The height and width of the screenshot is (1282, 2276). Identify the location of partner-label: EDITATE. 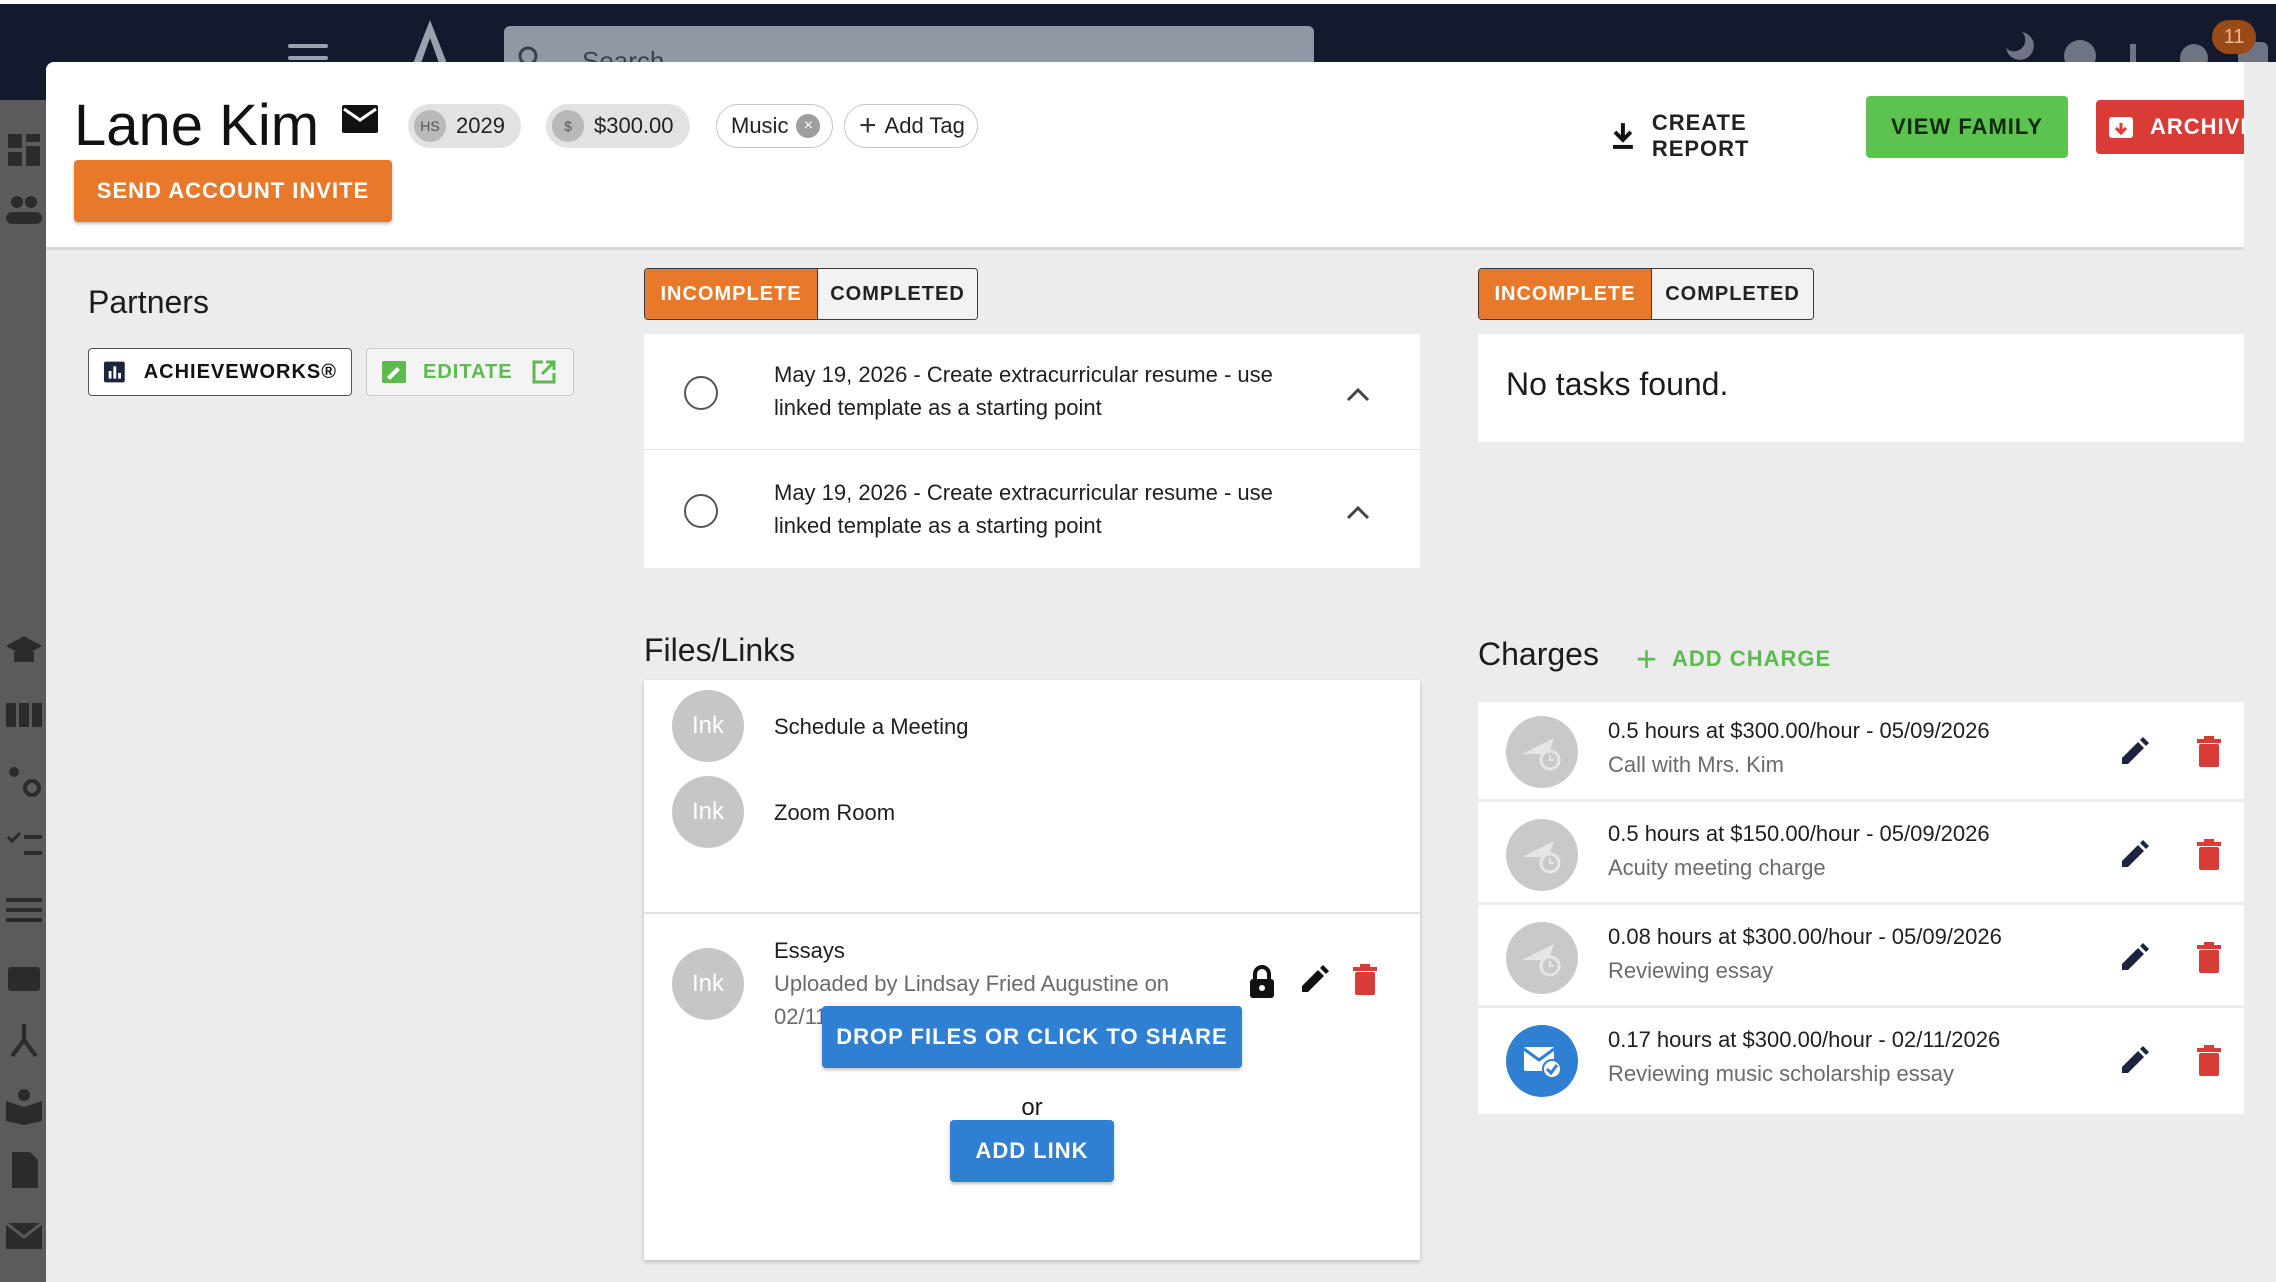
(468, 371).